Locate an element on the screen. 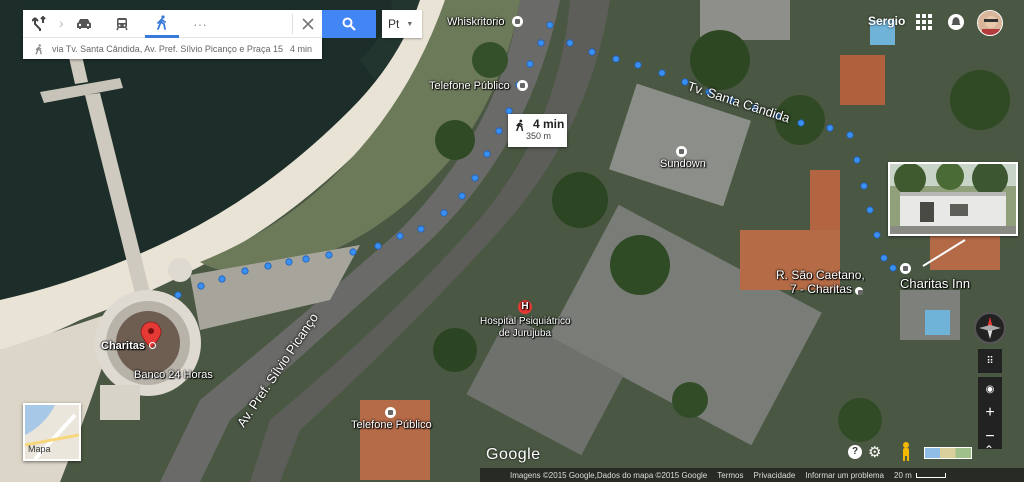 The image size is (1024, 482). language-select: Pt ▼ is located at coordinates (402, 24).